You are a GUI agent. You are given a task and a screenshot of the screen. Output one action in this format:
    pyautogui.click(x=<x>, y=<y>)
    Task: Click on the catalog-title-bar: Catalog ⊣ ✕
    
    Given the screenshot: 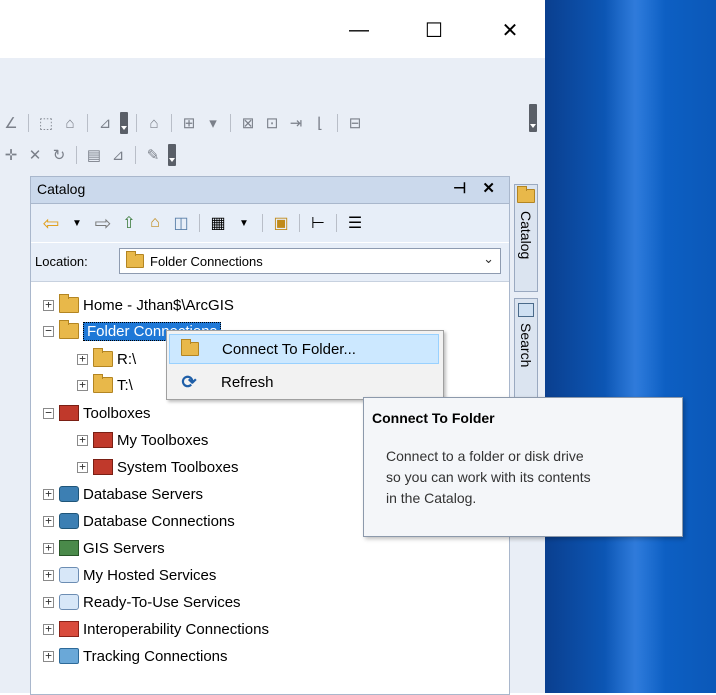 What is the action you would take?
    pyautogui.click(x=270, y=190)
    